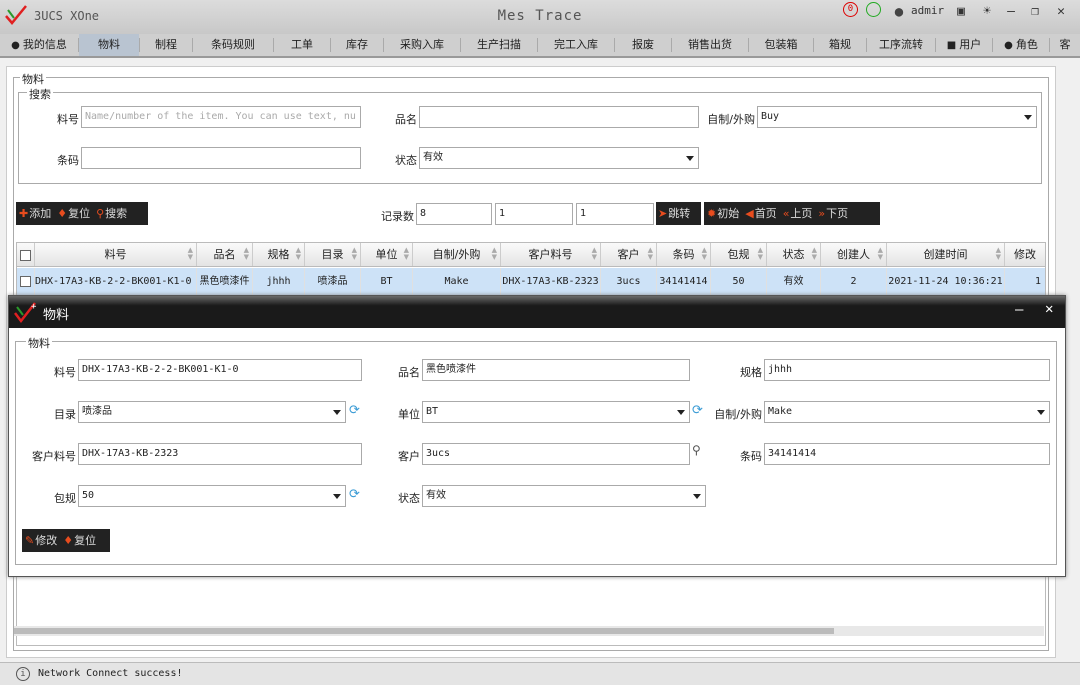 Image resolution: width=1080 pixels, height=685 pixels. I want to click on user-icon: ●, so click(15, 45).